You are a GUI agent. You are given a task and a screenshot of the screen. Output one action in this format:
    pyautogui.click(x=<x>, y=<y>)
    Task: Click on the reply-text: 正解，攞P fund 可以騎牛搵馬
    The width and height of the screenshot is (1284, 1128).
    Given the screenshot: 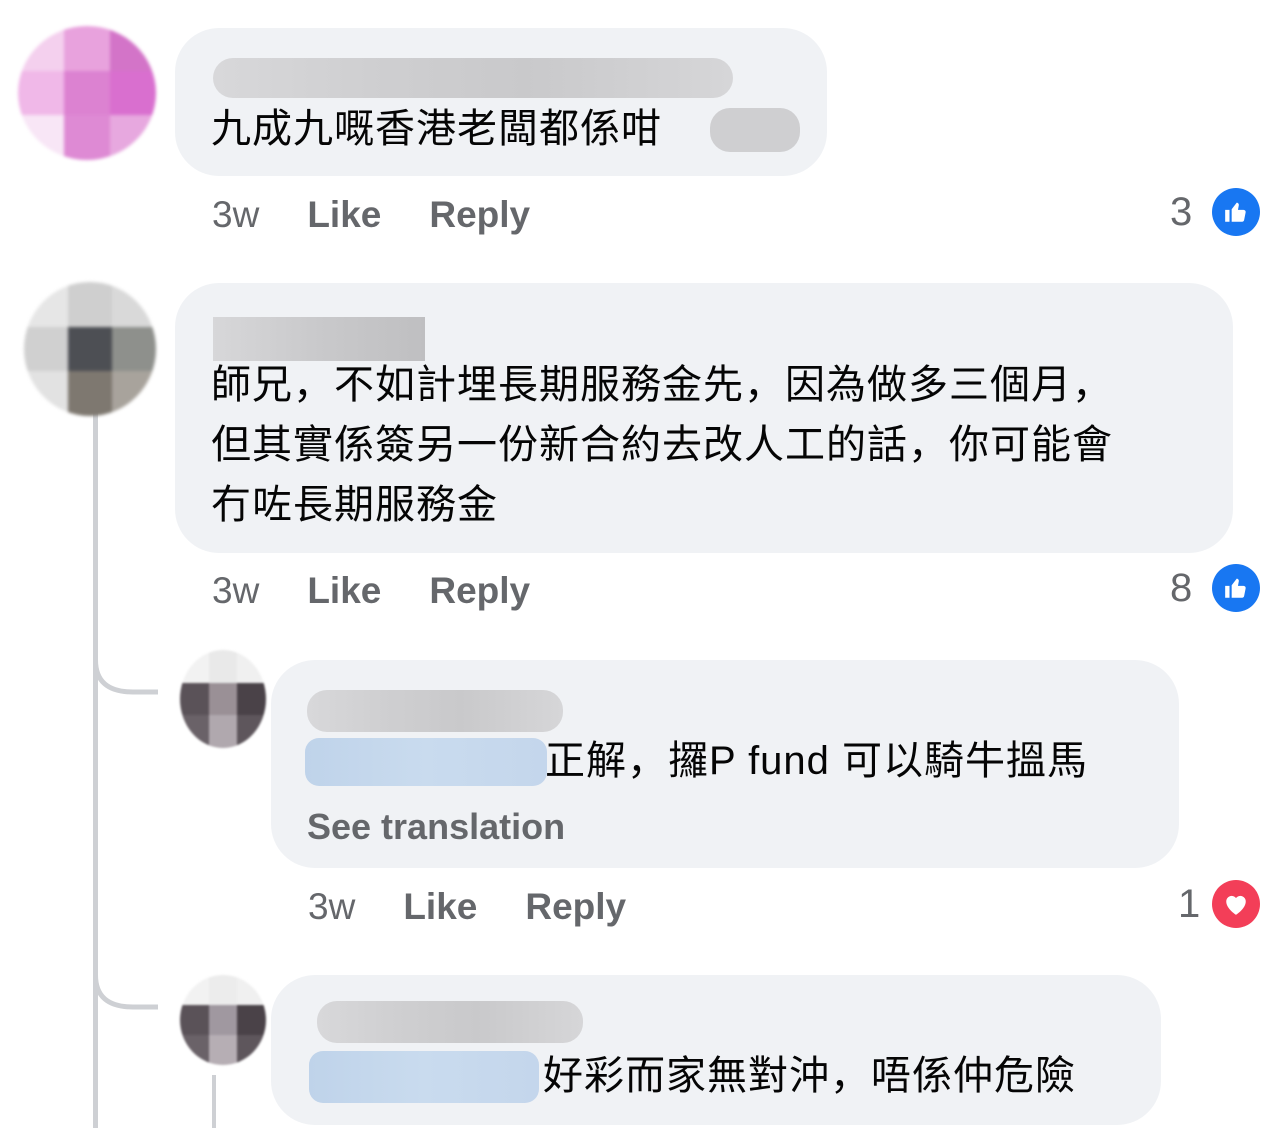 What is the action you would take?
    pyautogui.click(x=817, y=761)
    